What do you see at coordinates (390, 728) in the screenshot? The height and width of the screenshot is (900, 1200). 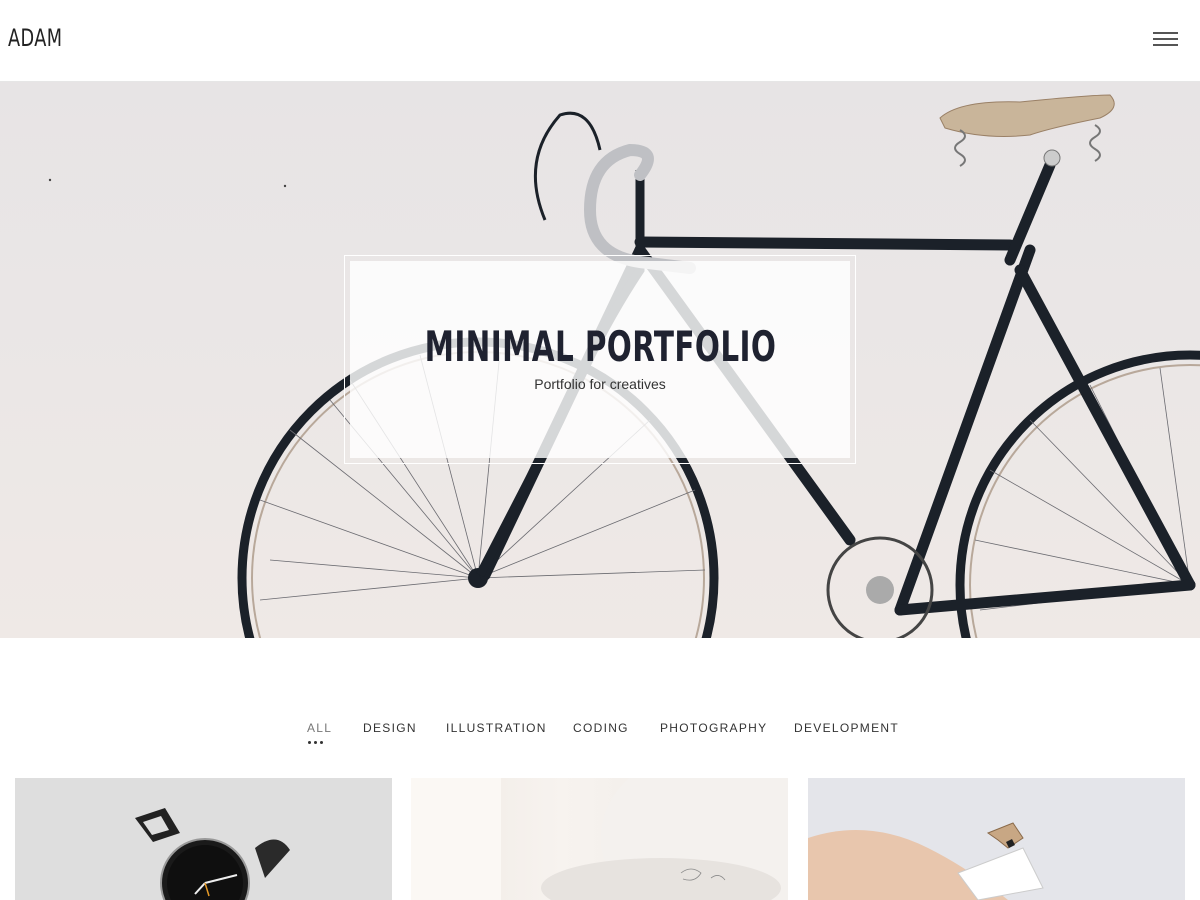 I see `filter-design: DESIGN` at bounding box center [390, 728].